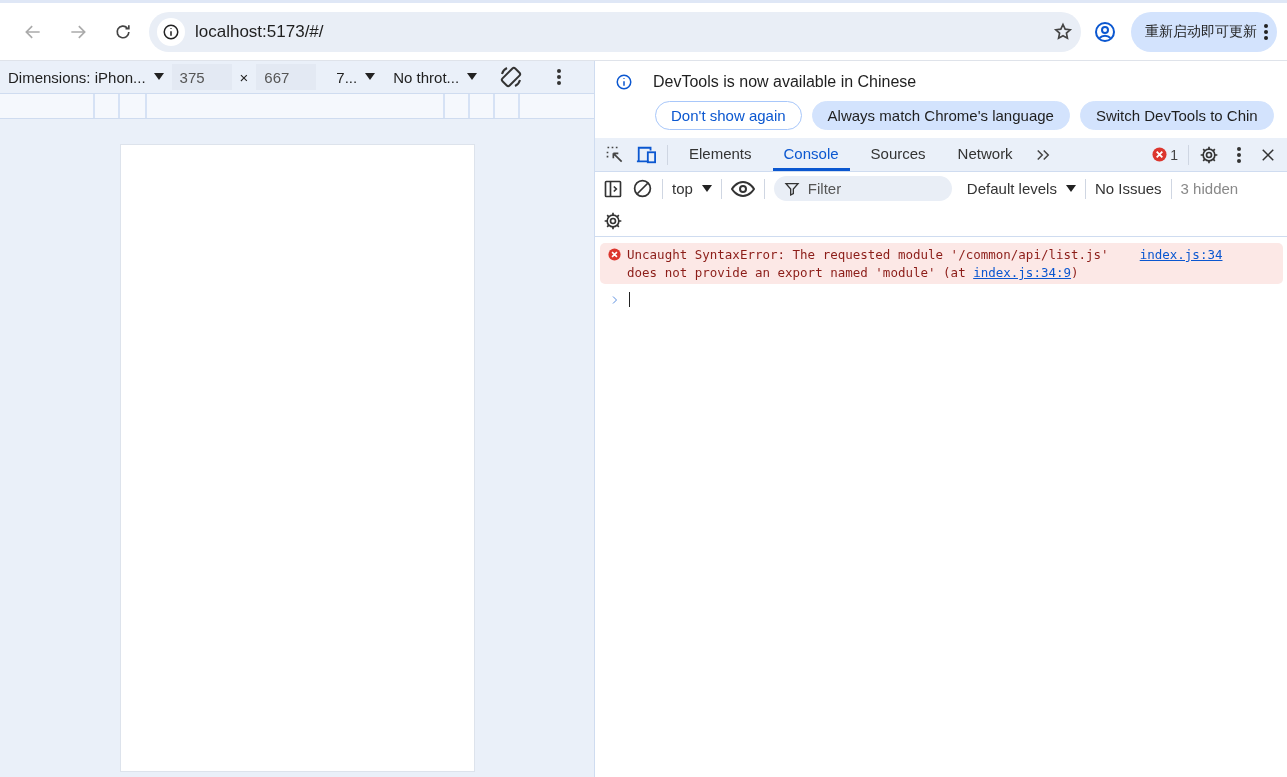 Image resolution: width=1287 pixels, height=777 pixels. Describe the element at coordinates (615, 31) in the screenshot. I see `address-bar: localhost:5173/#/` at that location.